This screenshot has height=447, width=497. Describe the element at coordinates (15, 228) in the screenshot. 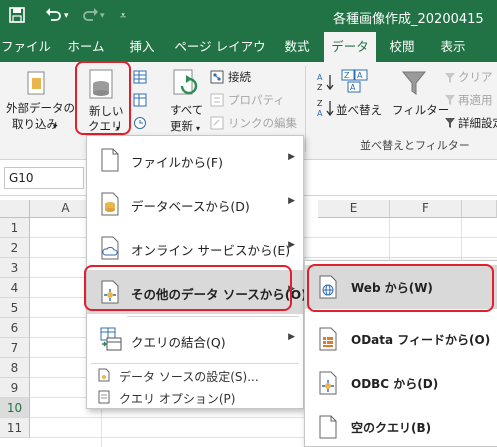

I see `row-header: 1` at that location.